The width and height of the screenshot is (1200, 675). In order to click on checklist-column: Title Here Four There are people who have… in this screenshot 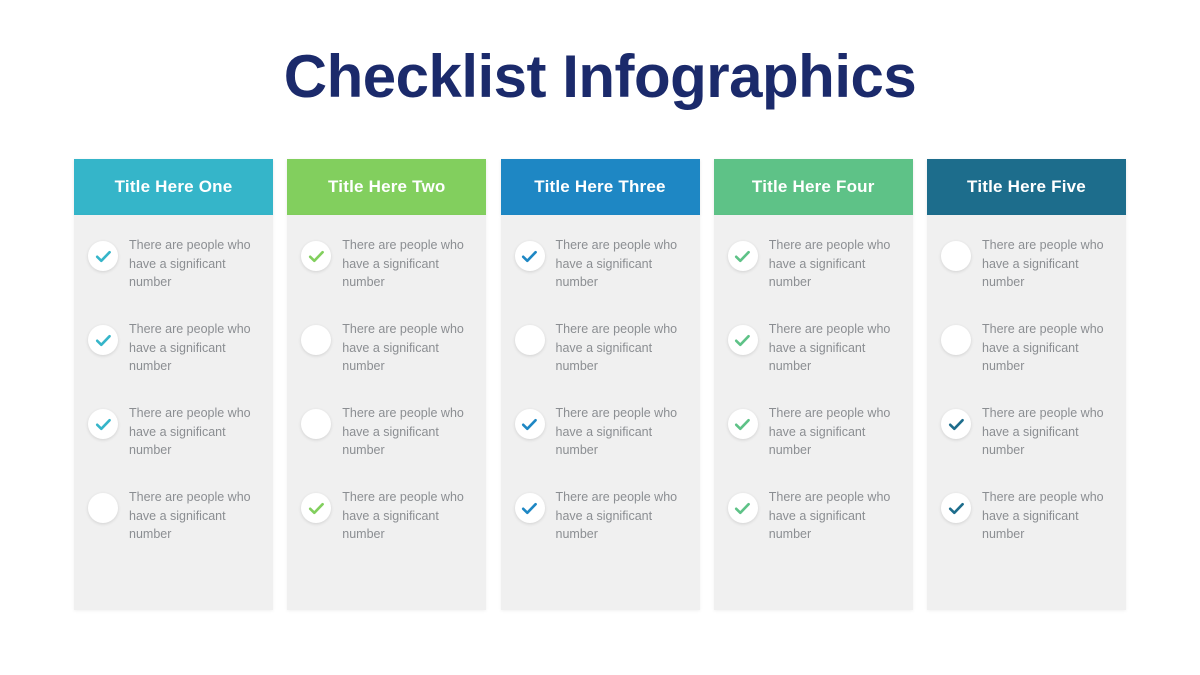, I will do `click(813, 384)`.